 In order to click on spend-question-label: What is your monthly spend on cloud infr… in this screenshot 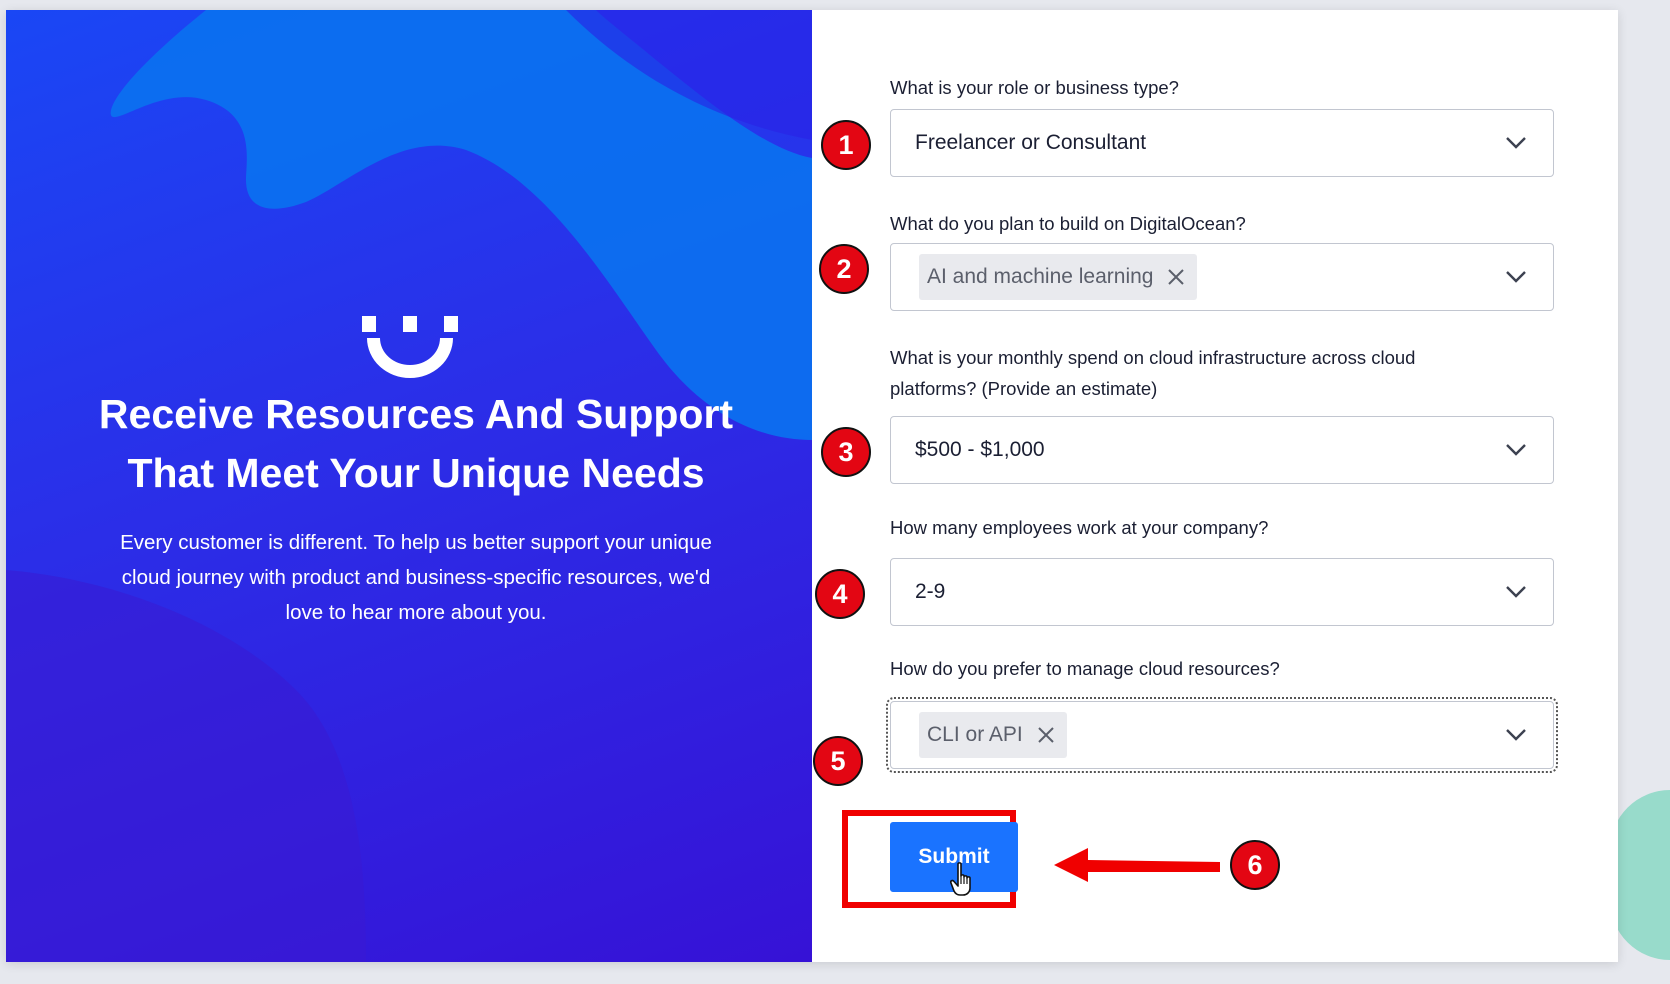, I will do `click(1190, 373)`.